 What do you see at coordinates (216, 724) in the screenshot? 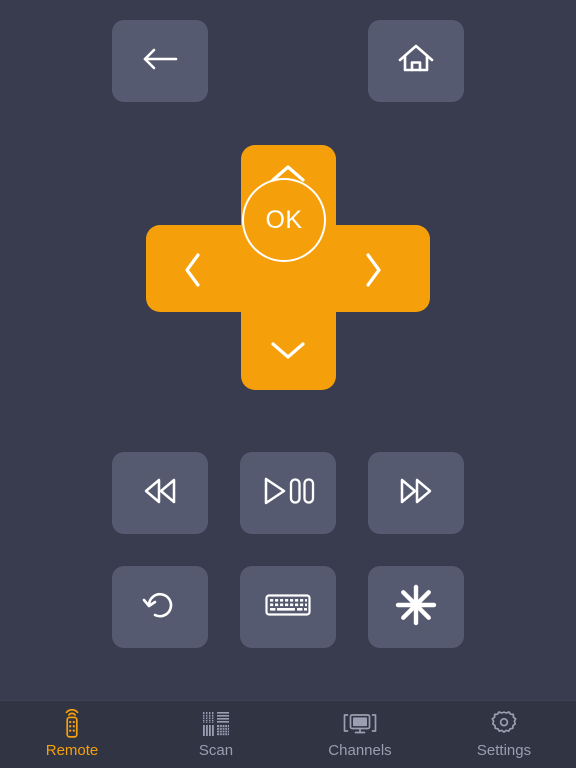
I see `scan-grid-icon` at bounding box center [216, 724].